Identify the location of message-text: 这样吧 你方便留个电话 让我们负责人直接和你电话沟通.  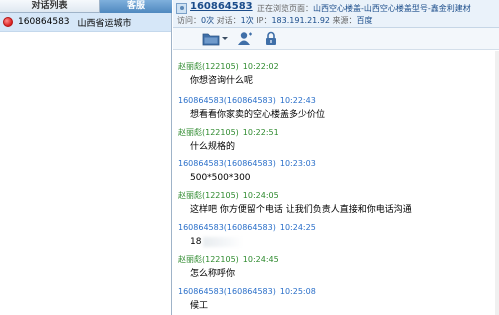
(301, 210).